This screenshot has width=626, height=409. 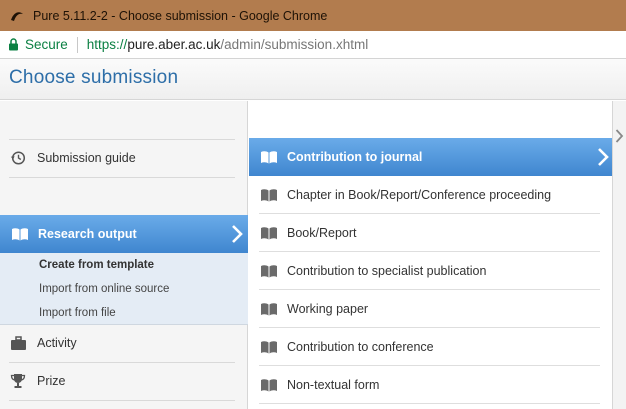 I want to click on research-output-item: Research output, so click(x=124, y=234).